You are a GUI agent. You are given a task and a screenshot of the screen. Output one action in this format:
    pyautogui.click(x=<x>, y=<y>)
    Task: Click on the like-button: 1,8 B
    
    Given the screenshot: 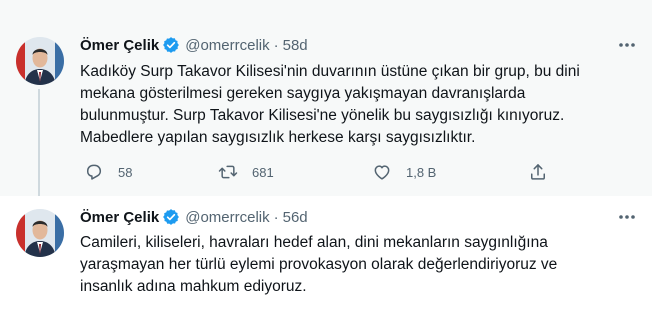 What is the action you would take?
    pyautogui.click(x=404, y=172)
    